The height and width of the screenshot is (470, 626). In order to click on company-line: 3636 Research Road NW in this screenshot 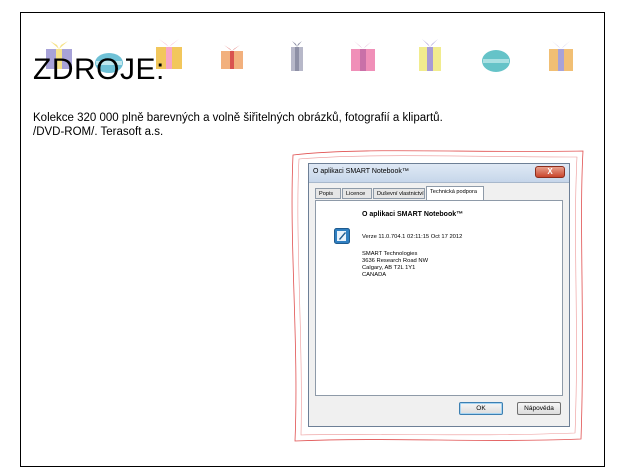, I will do `click(395, 261)`.